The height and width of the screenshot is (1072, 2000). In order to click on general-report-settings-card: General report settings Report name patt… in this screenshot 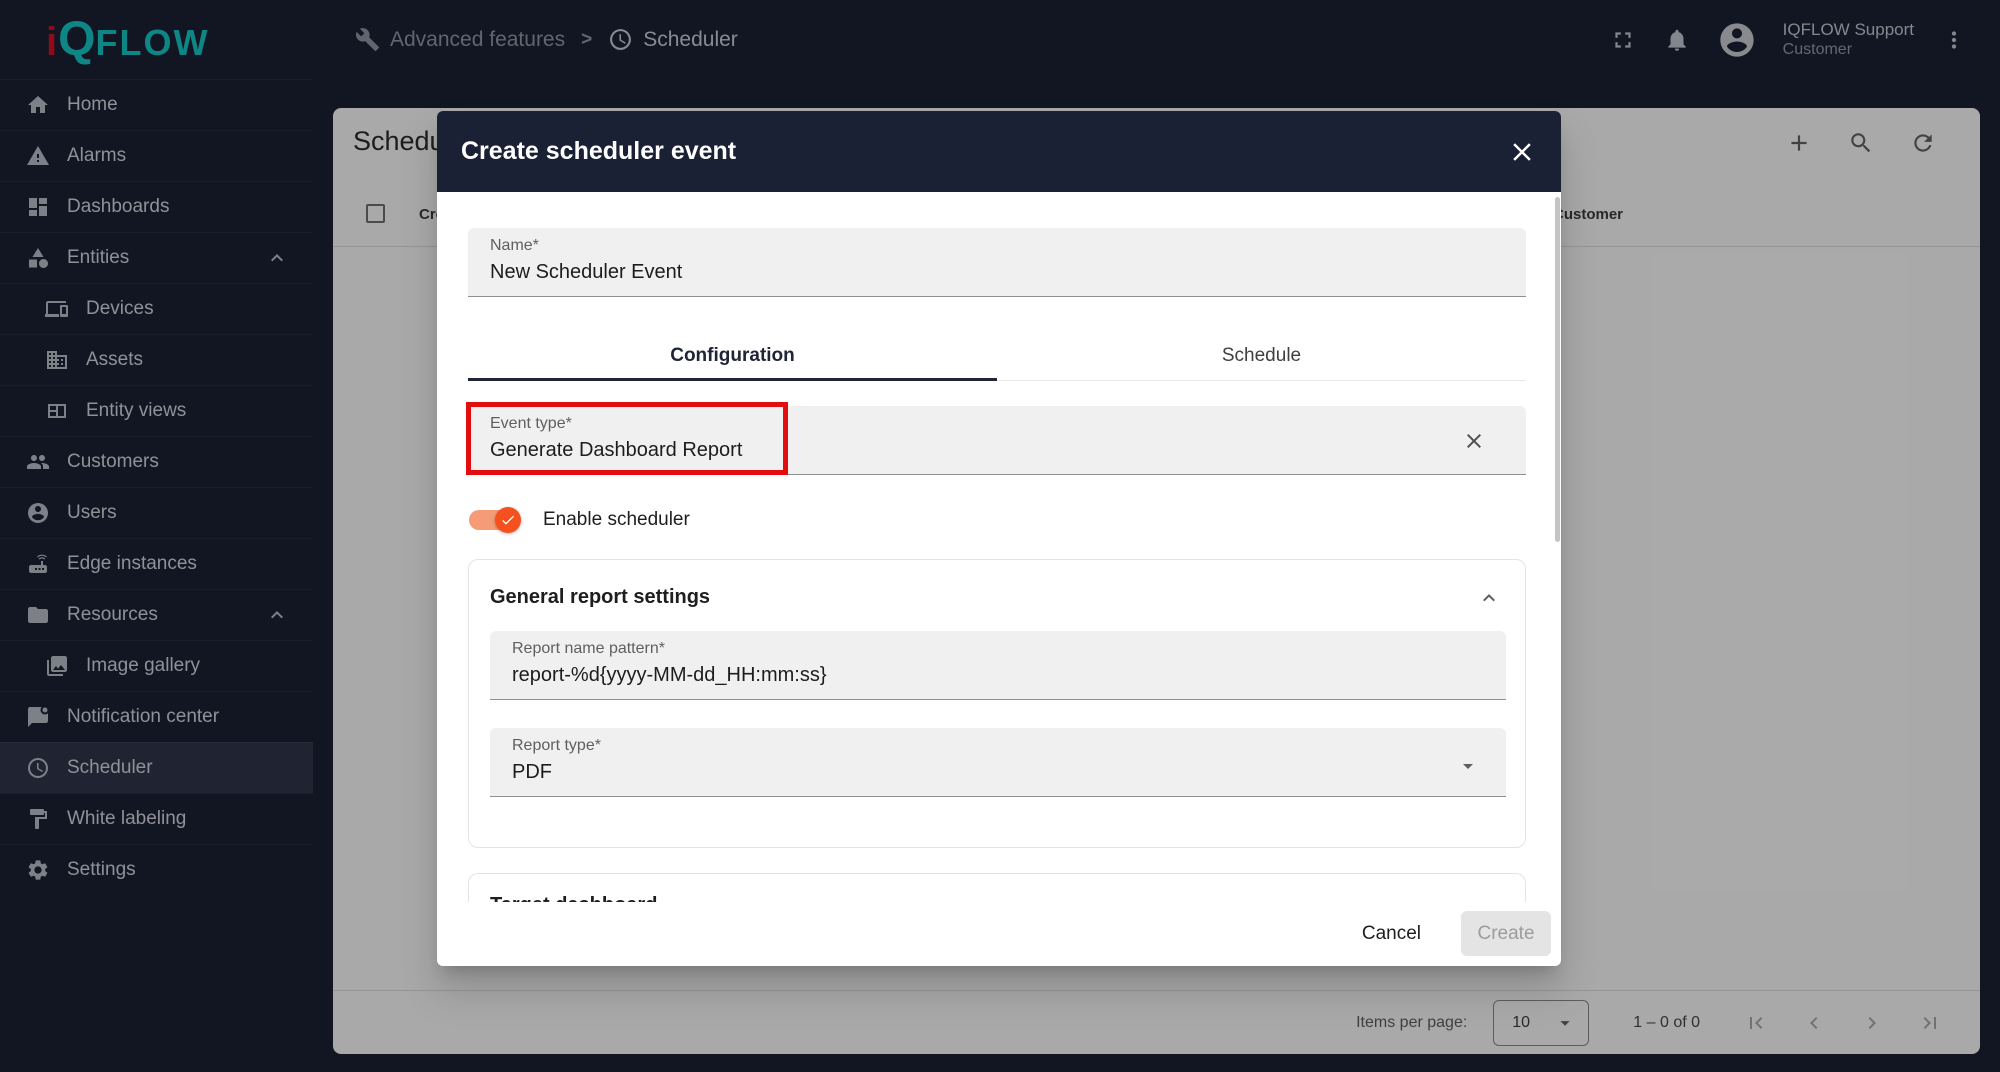, I will do `click(997, 703)`.